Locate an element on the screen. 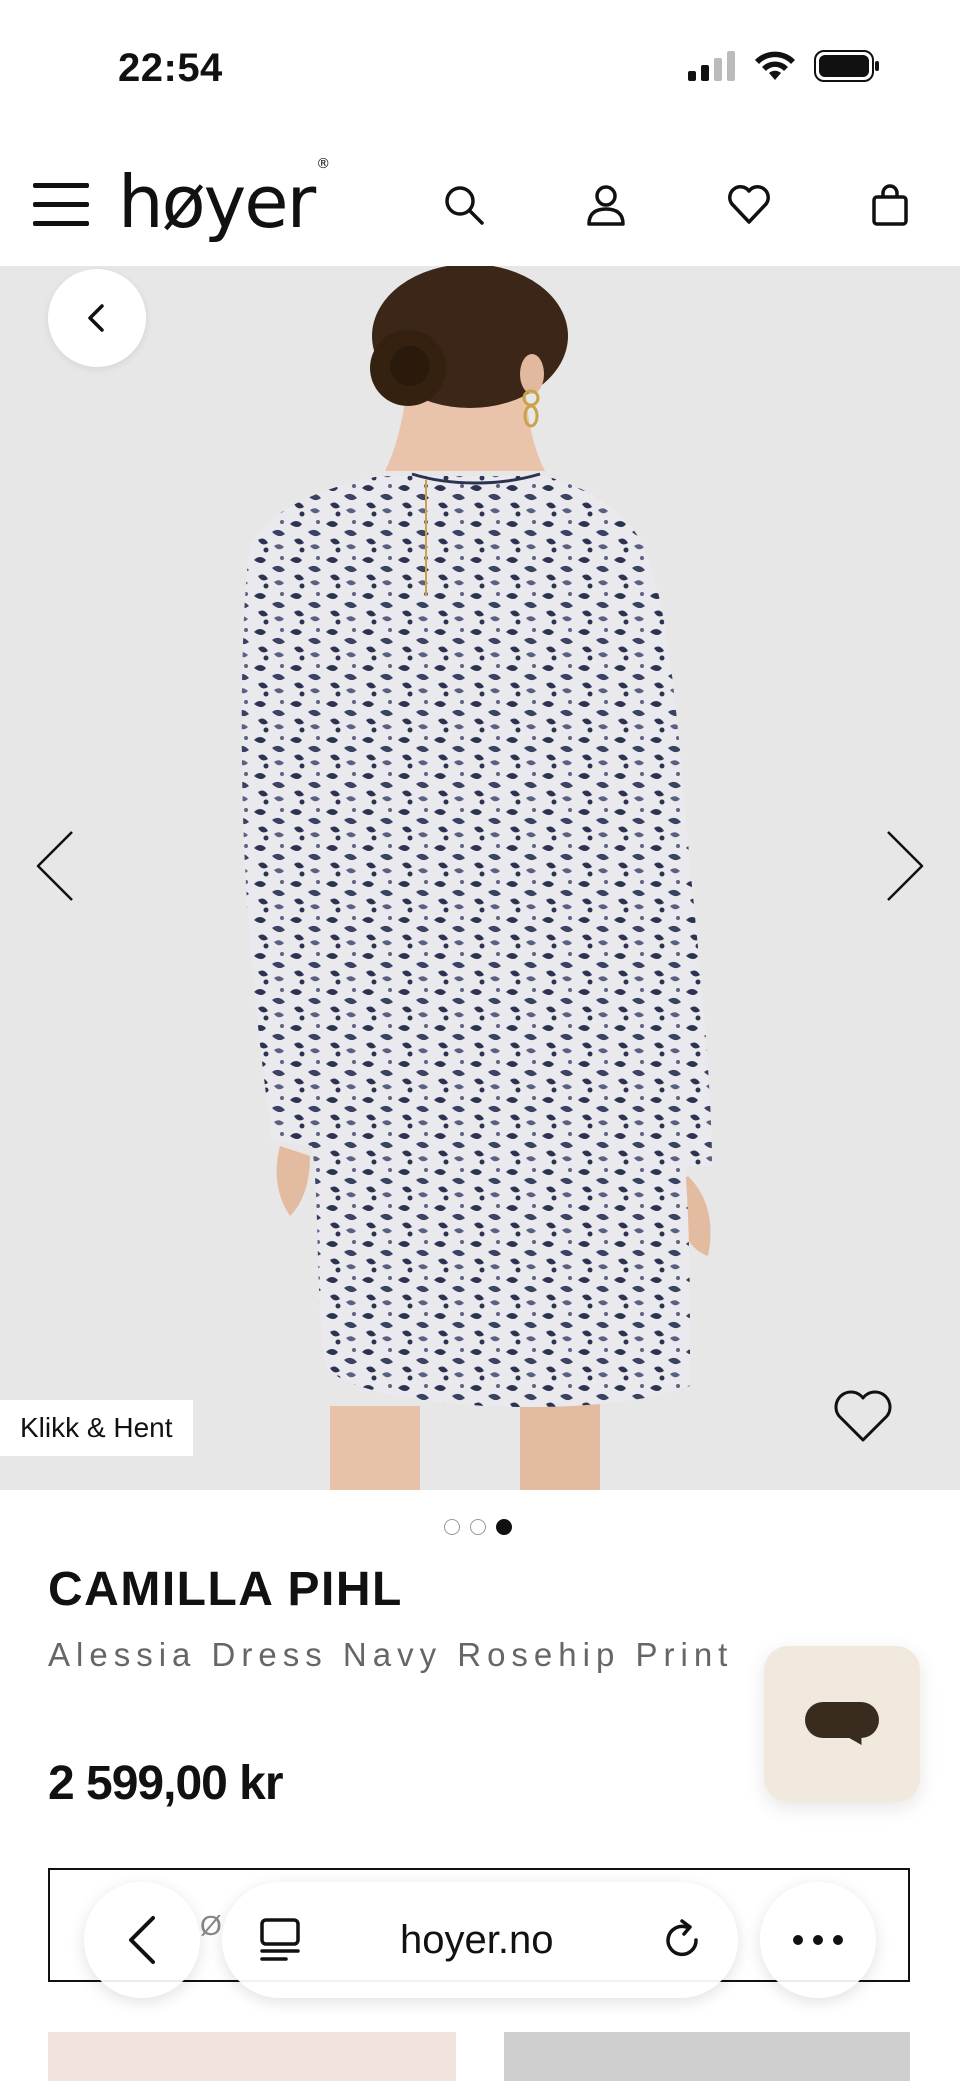  bag-icon is located at coordinates (890, 205).